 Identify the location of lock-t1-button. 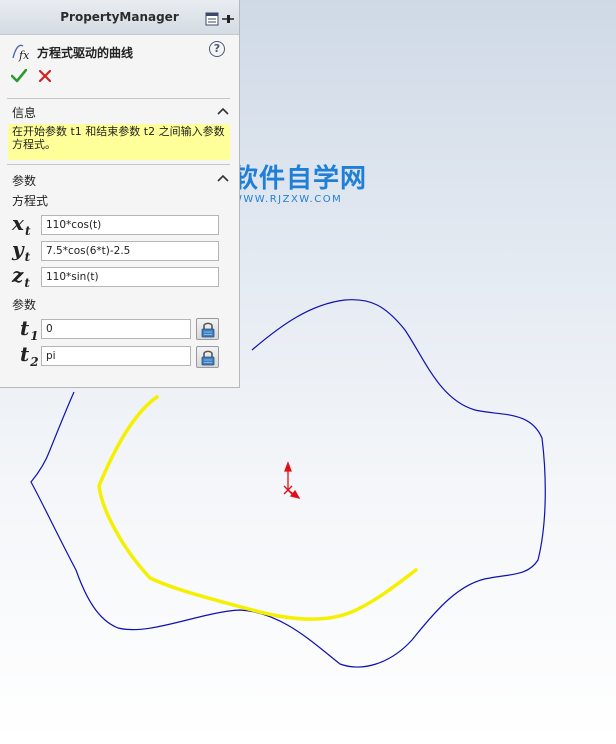
(207, 329).